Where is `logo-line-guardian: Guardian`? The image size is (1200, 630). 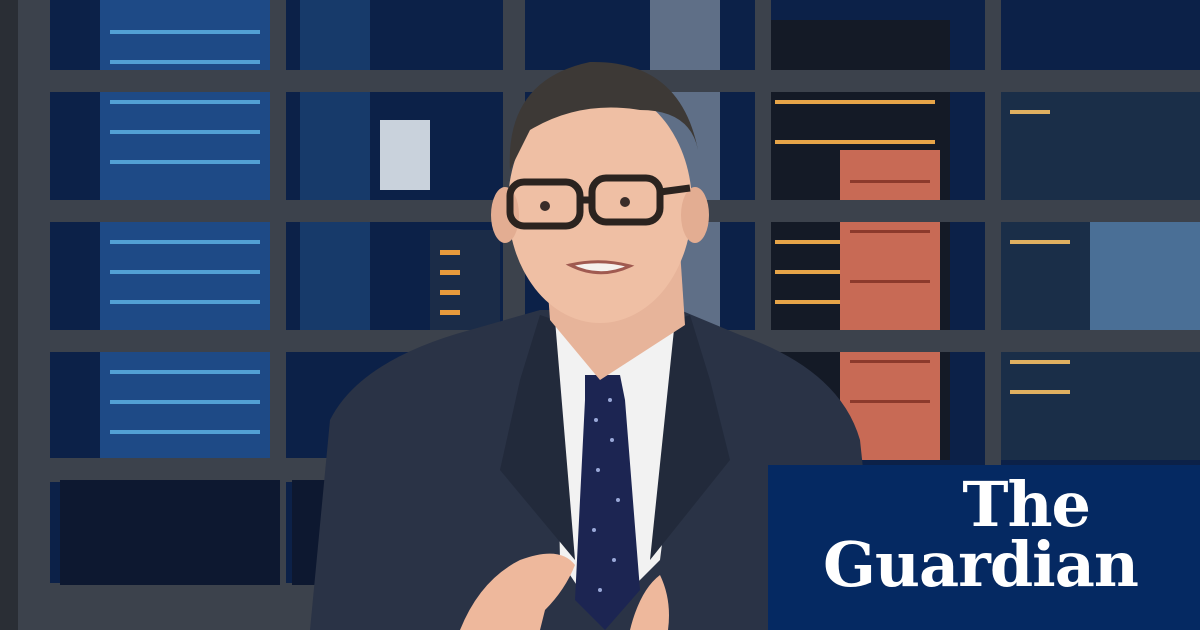 logo-line-guardian: Guardian is located at coordinates (980, 564).